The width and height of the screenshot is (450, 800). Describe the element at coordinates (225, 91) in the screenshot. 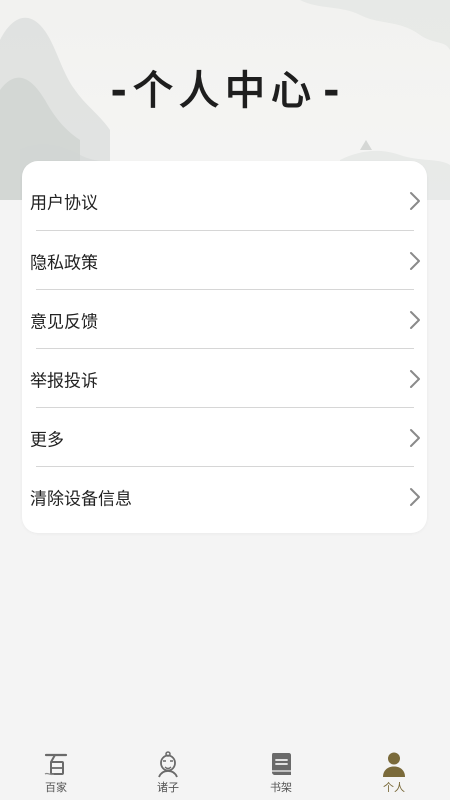

I see `page-title-text: 个人中心` at that location.